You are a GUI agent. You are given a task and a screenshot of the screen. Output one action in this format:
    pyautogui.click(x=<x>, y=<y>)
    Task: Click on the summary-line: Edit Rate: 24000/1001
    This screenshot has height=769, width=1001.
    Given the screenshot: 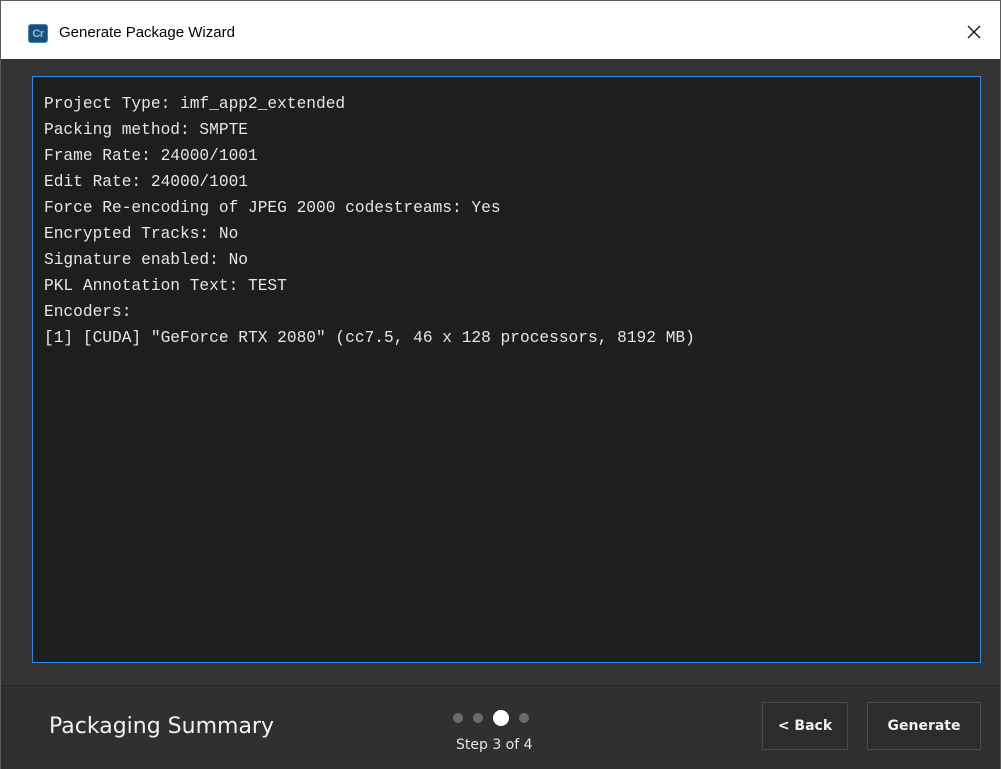 What is the action you would take?
    pyautogui.click(x=146, y=182)
    